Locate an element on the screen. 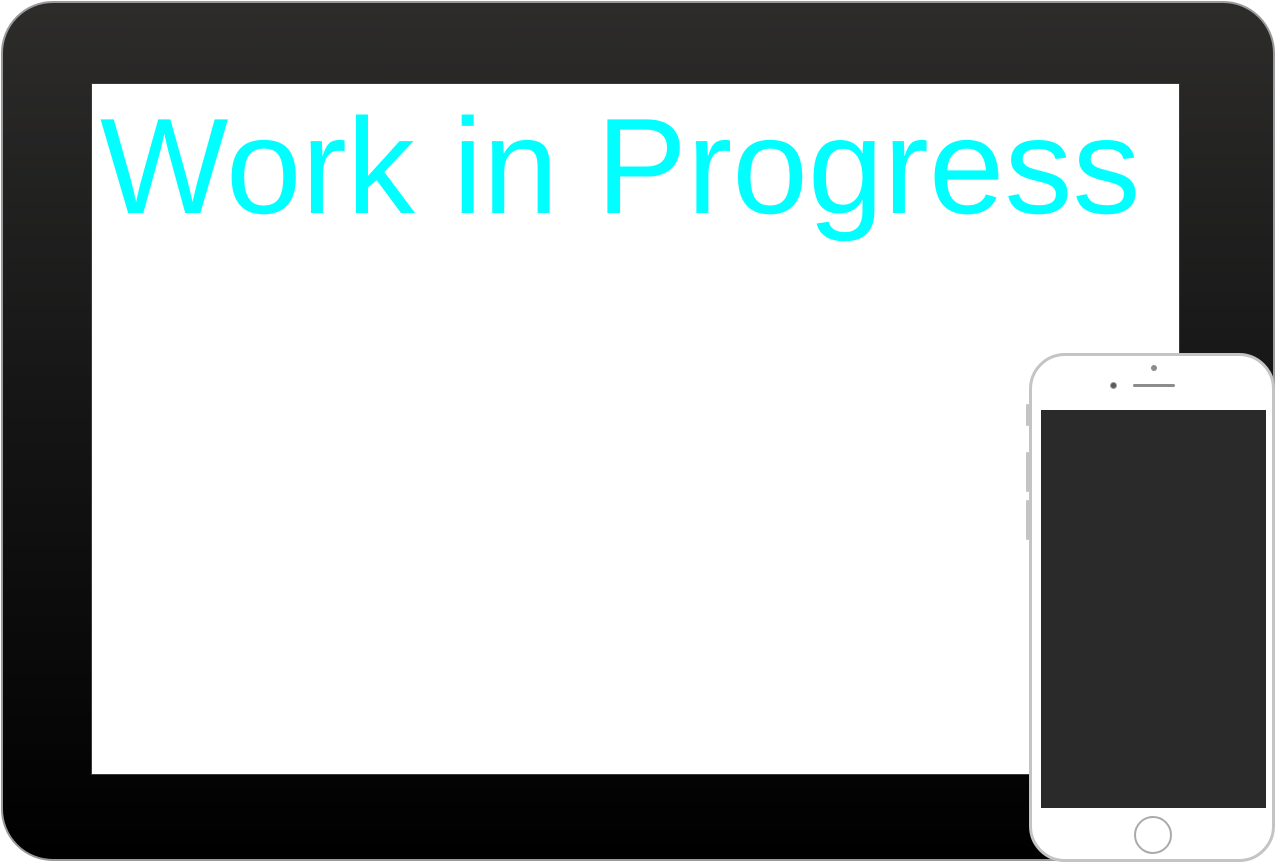 The height and width of the screenshot is (866, 1280). phone-mute-switch is located at coordinates (1027, 415).